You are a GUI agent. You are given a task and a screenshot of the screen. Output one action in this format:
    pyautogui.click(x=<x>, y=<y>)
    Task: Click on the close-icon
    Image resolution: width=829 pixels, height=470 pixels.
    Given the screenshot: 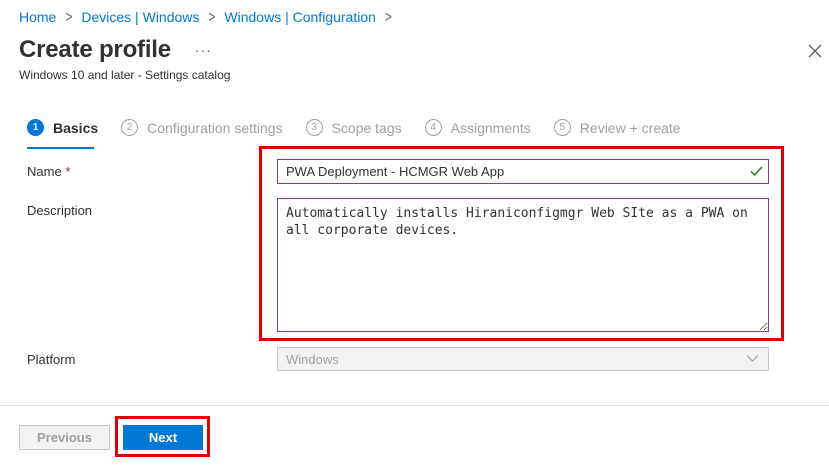 What is the action you would take?
    pyautogui.click(x=815, y=51)
    